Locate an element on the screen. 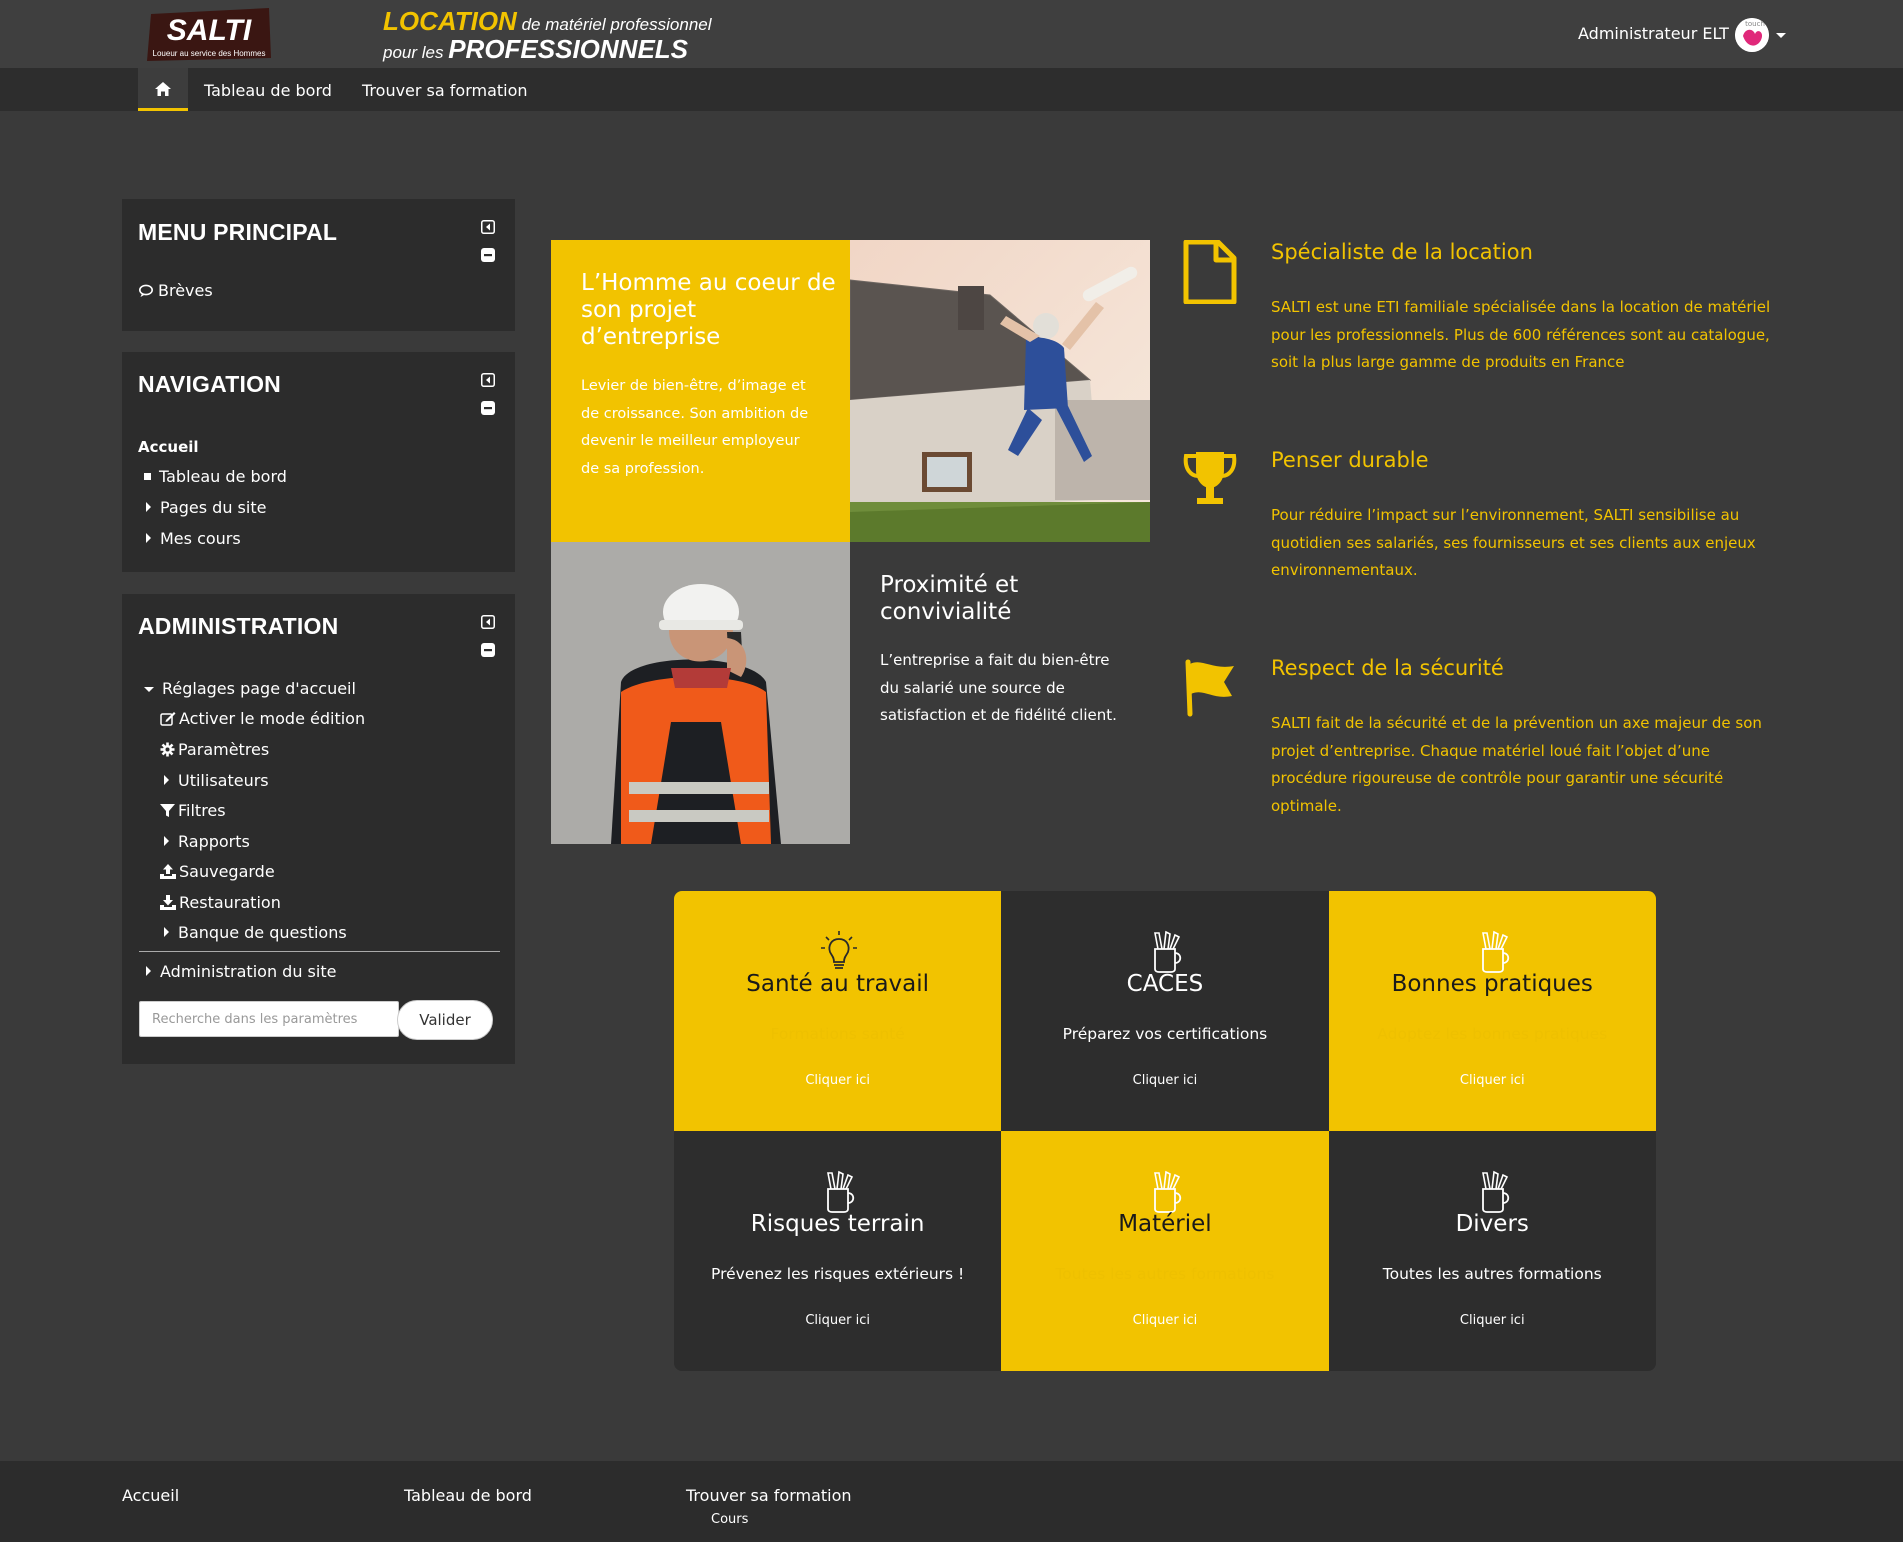 Image resolution: width=1903 pixels, height=1542 pixels. feature-title: Penser durable is located at coordinates (1350, 460).